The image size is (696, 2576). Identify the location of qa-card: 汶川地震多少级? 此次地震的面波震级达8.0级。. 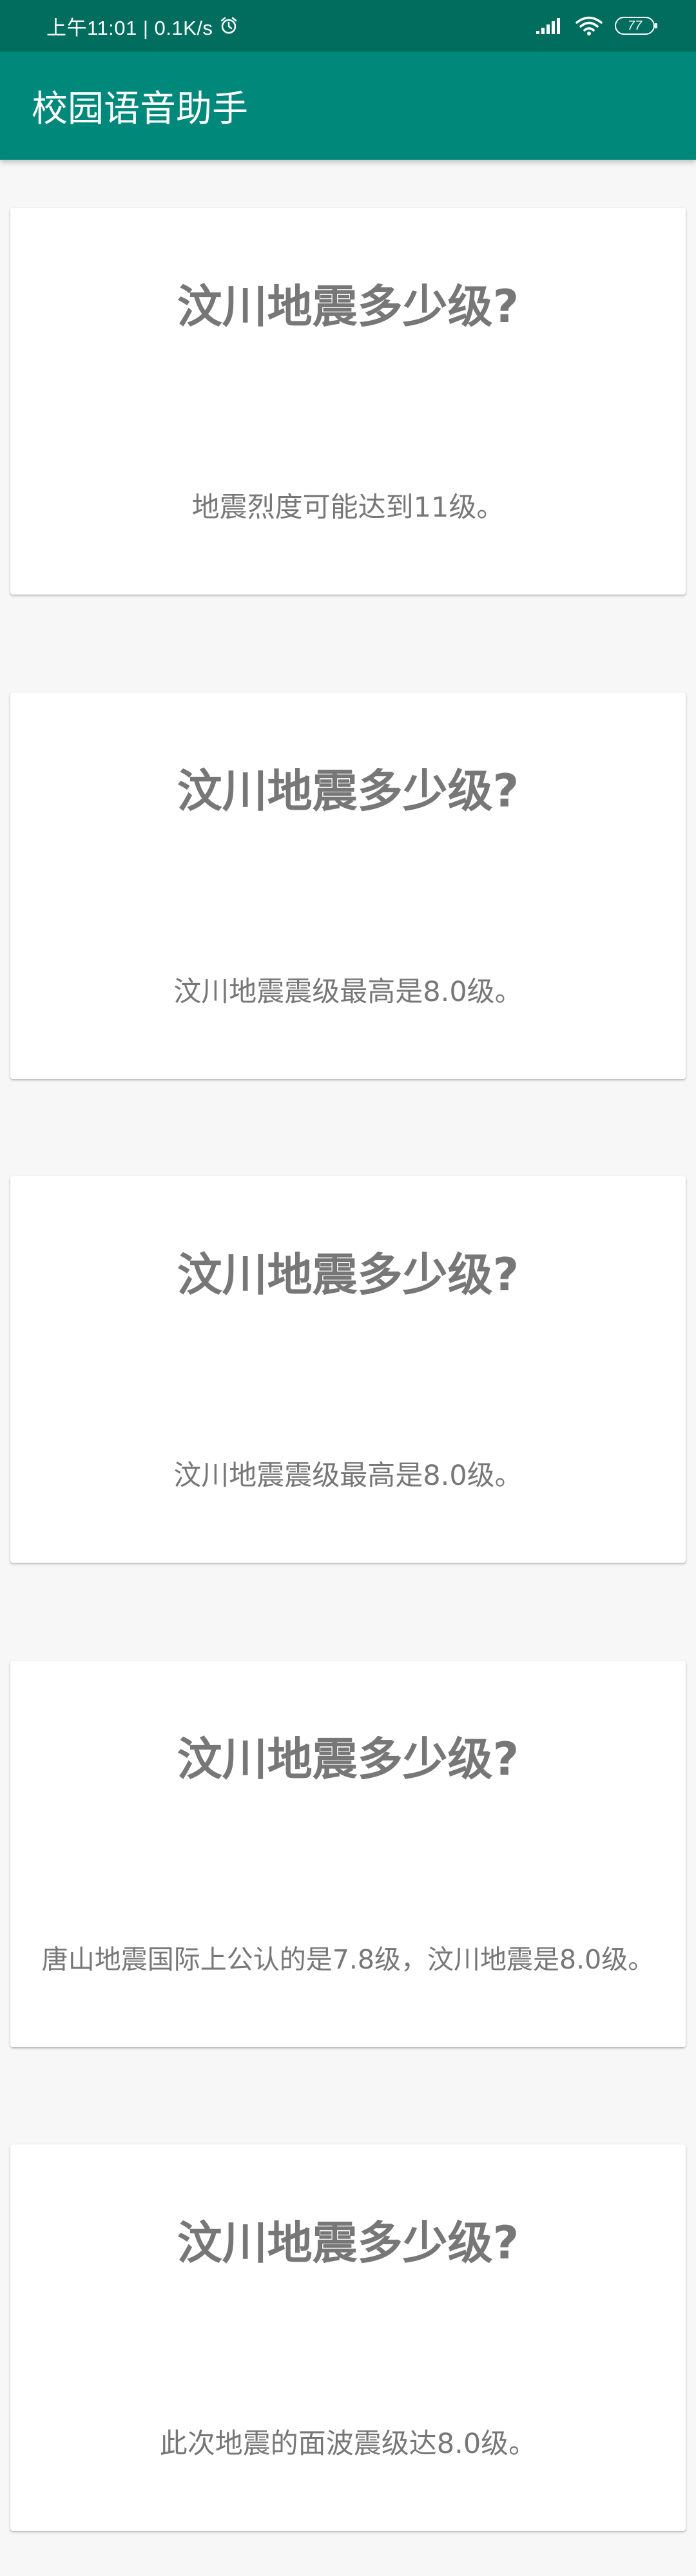
(348, 2337).